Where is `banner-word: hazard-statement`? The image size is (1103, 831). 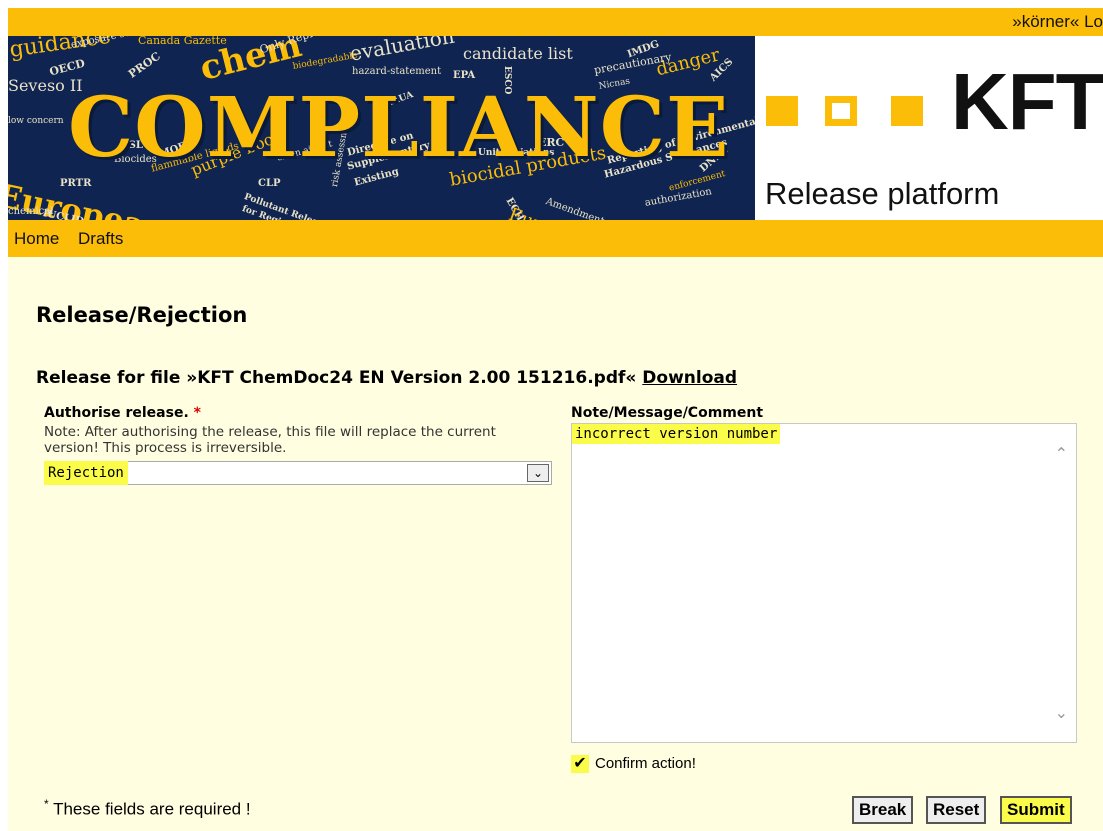
banner-word: hazard-statement is located at coordinates (397, 71).